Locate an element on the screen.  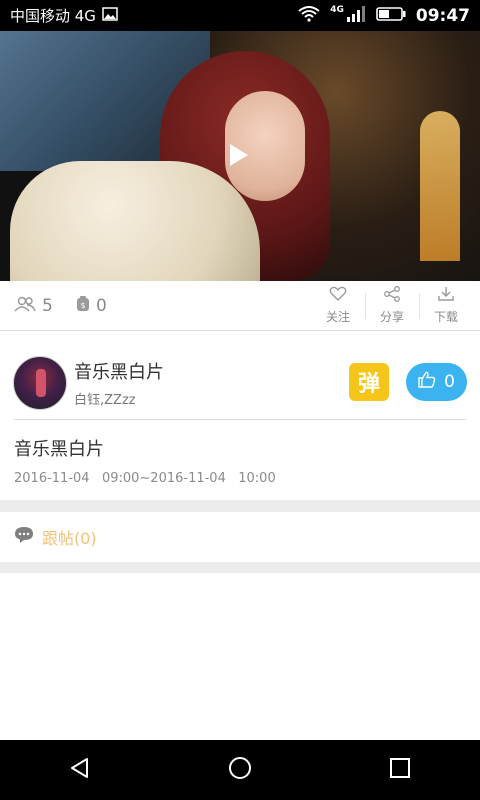
comment-icon is located at coordinates (24, 537).